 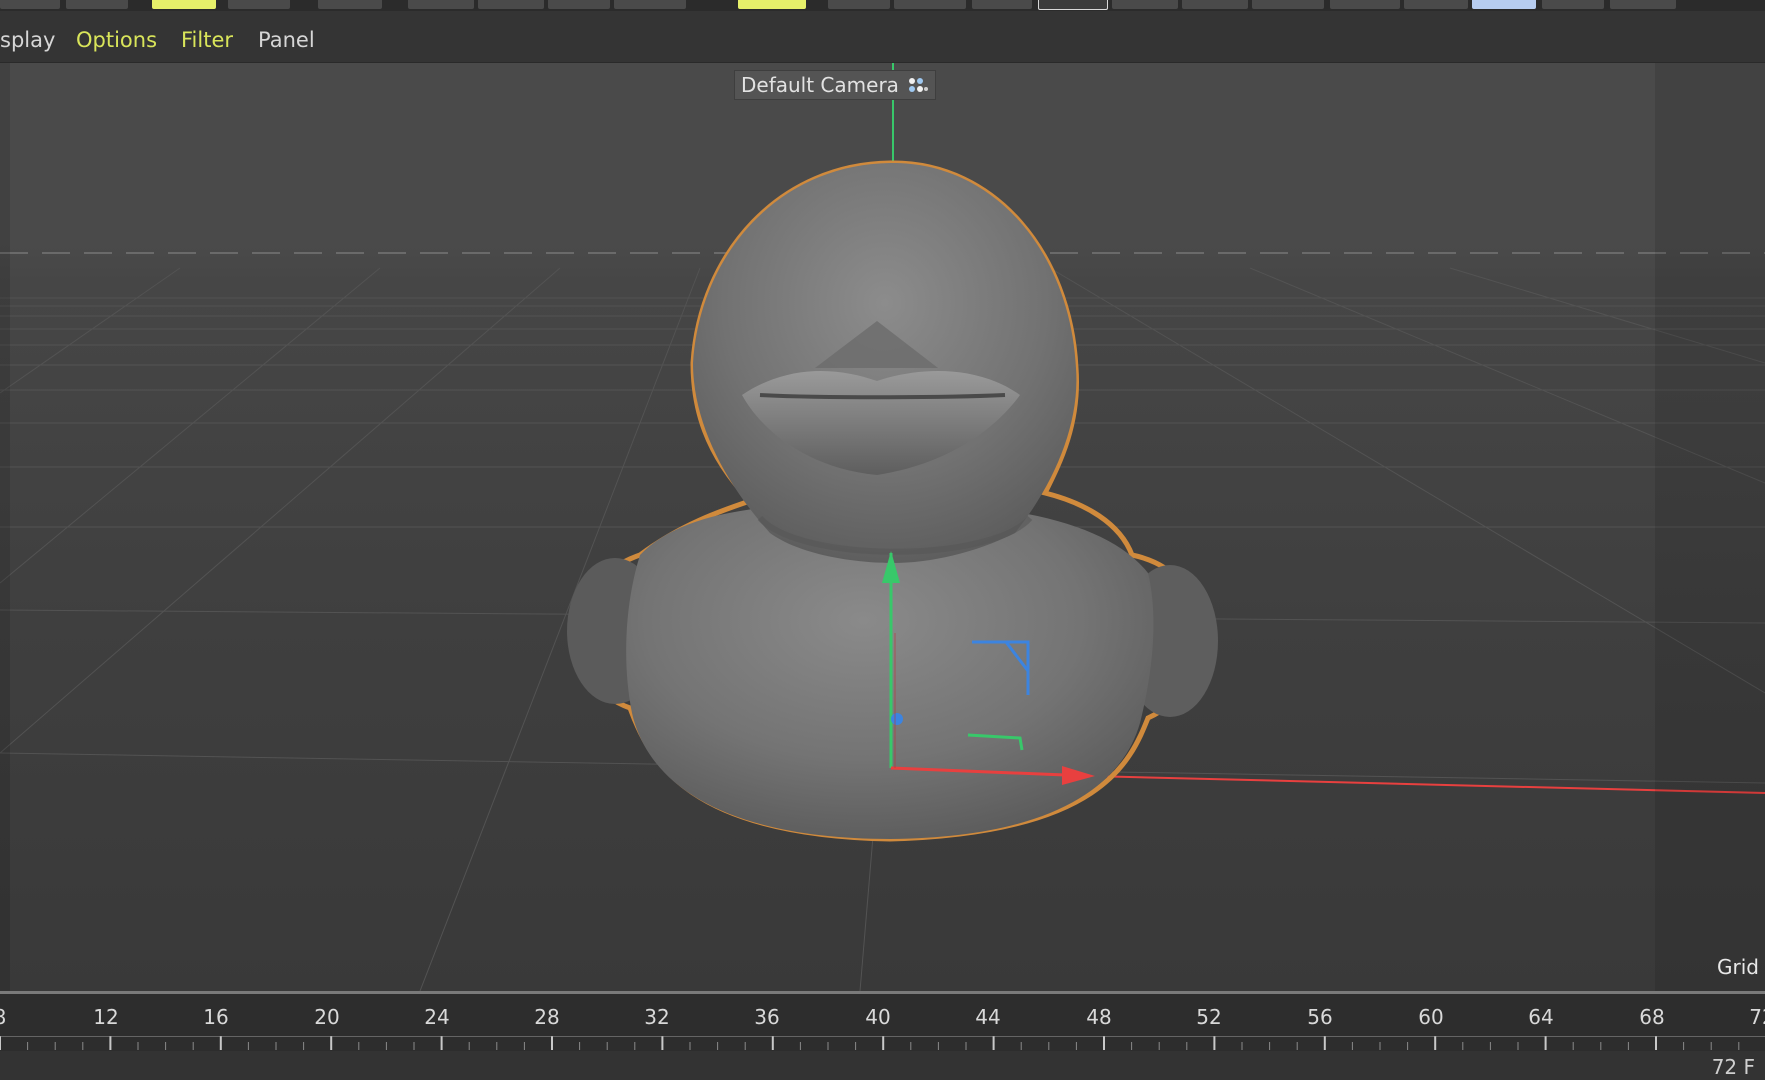 I want to click on timeline-number: 72, so click(x=1757, y=1017).